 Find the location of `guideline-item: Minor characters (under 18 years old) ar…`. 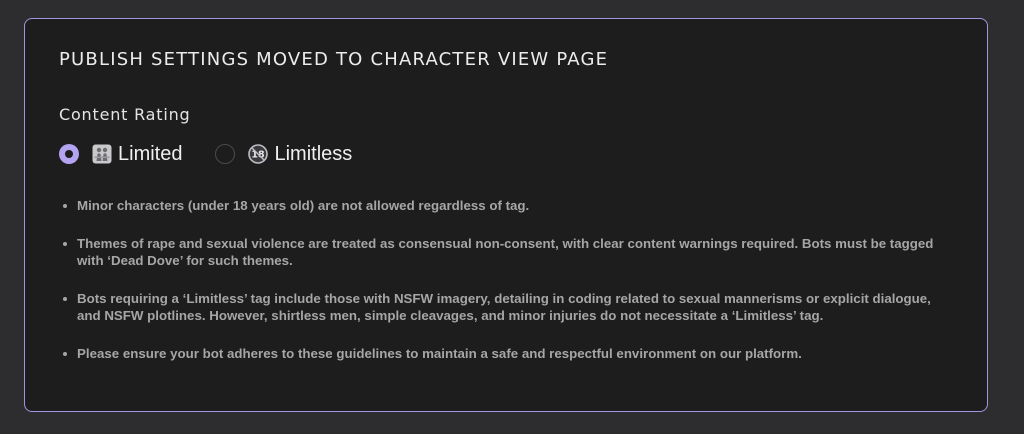

guideline-item: Minor characters (under 18 years old) ar… is located at coordinates (508, 205).